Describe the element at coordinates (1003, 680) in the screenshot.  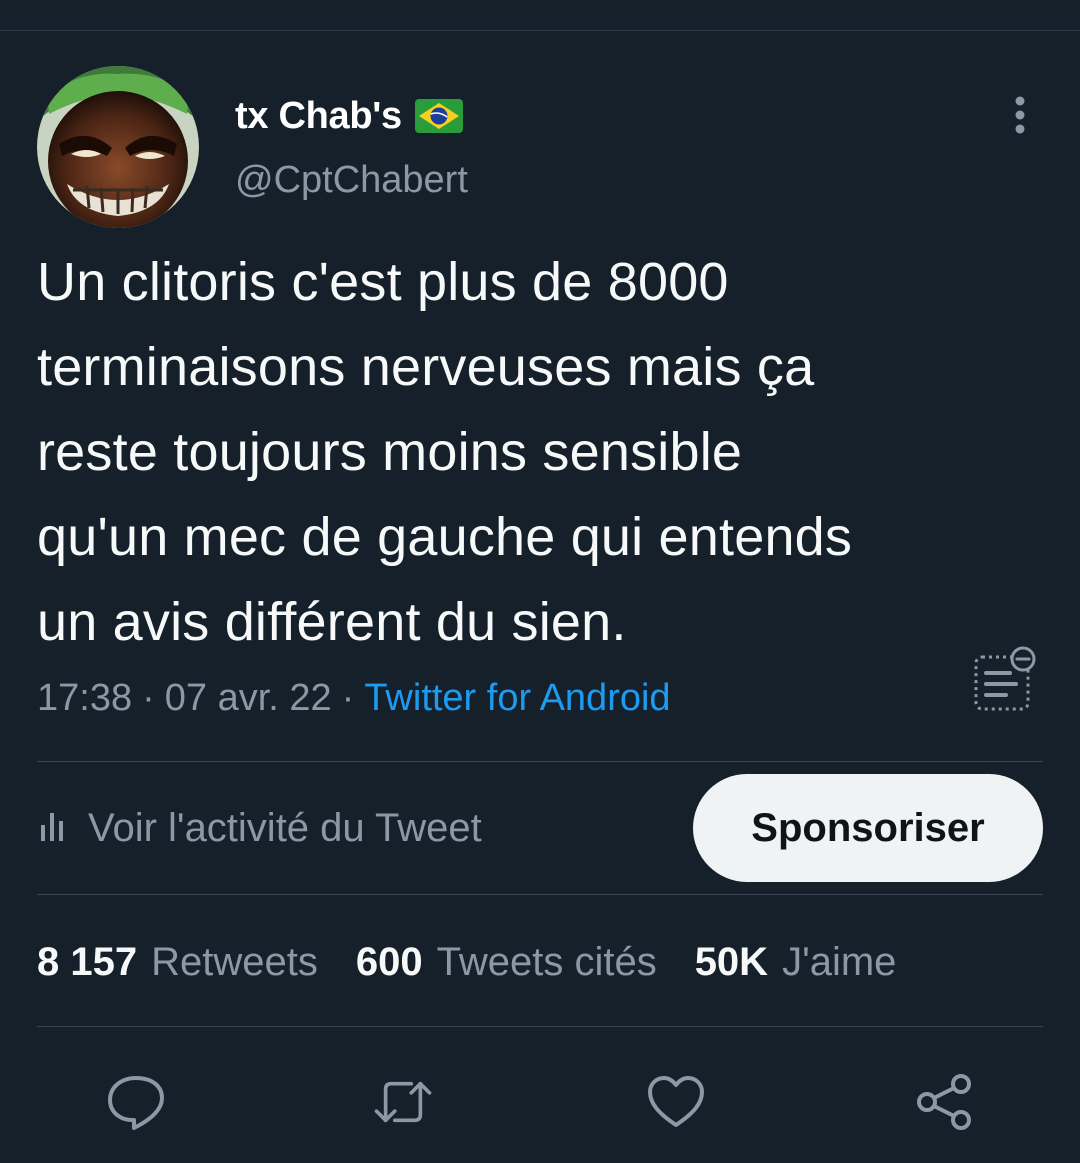
I see `community-notes-icon` at that location.